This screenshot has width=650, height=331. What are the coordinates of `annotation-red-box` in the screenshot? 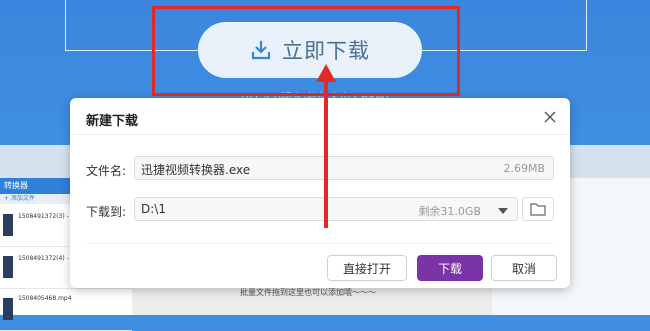 It's located at (306, 51).